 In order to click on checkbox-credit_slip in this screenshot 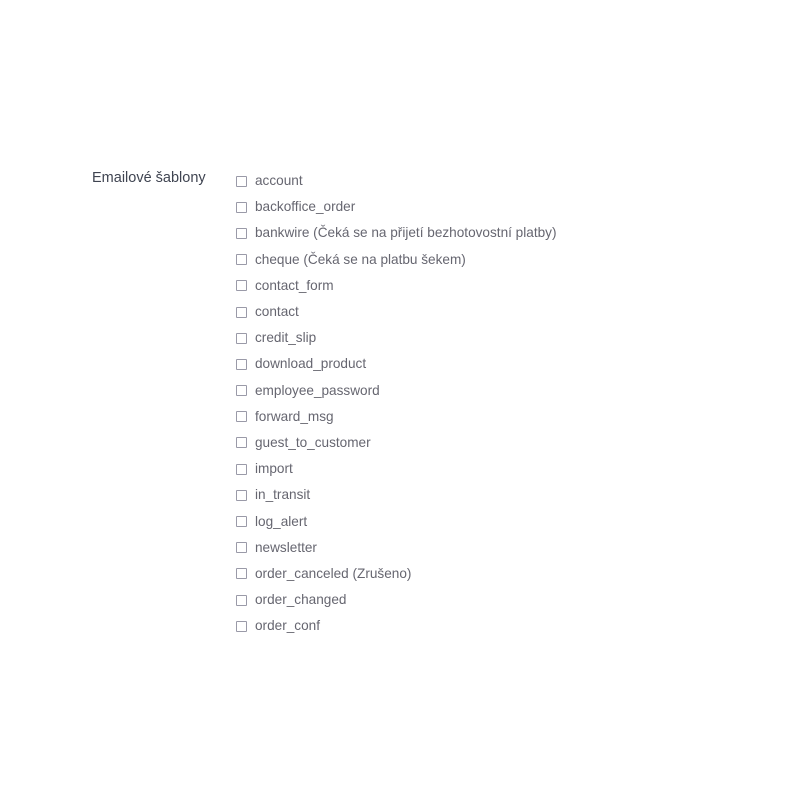, I will do `click(241, 338)`.